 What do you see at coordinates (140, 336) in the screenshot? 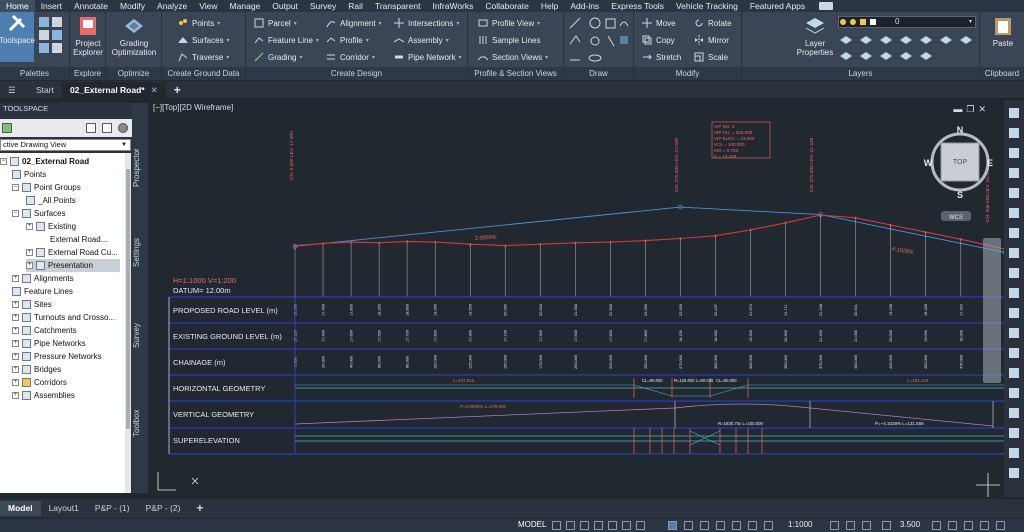
I see `tab-survey: Survey` at bounding box center [140, 336].